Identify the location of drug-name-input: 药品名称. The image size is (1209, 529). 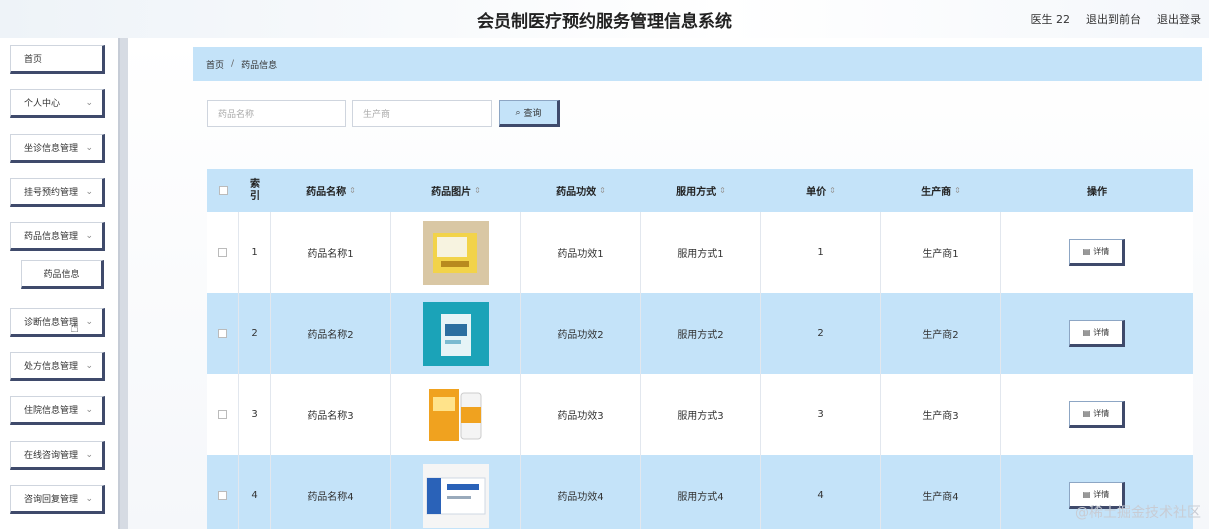
(276, 113).